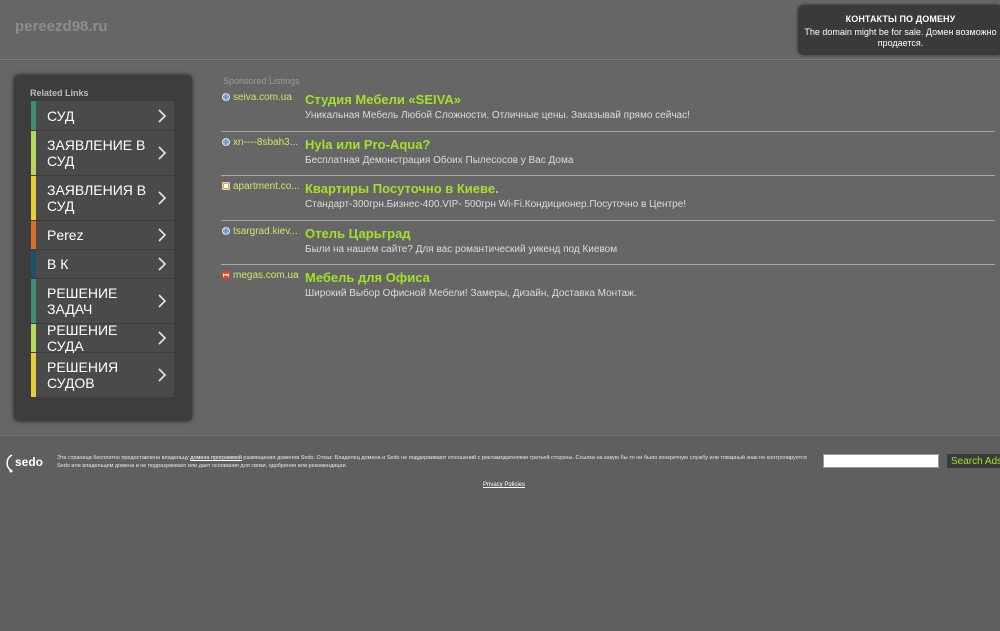  I want to click on listing-title-link: Студия Мебели «SEIVA», so click(383, 99).